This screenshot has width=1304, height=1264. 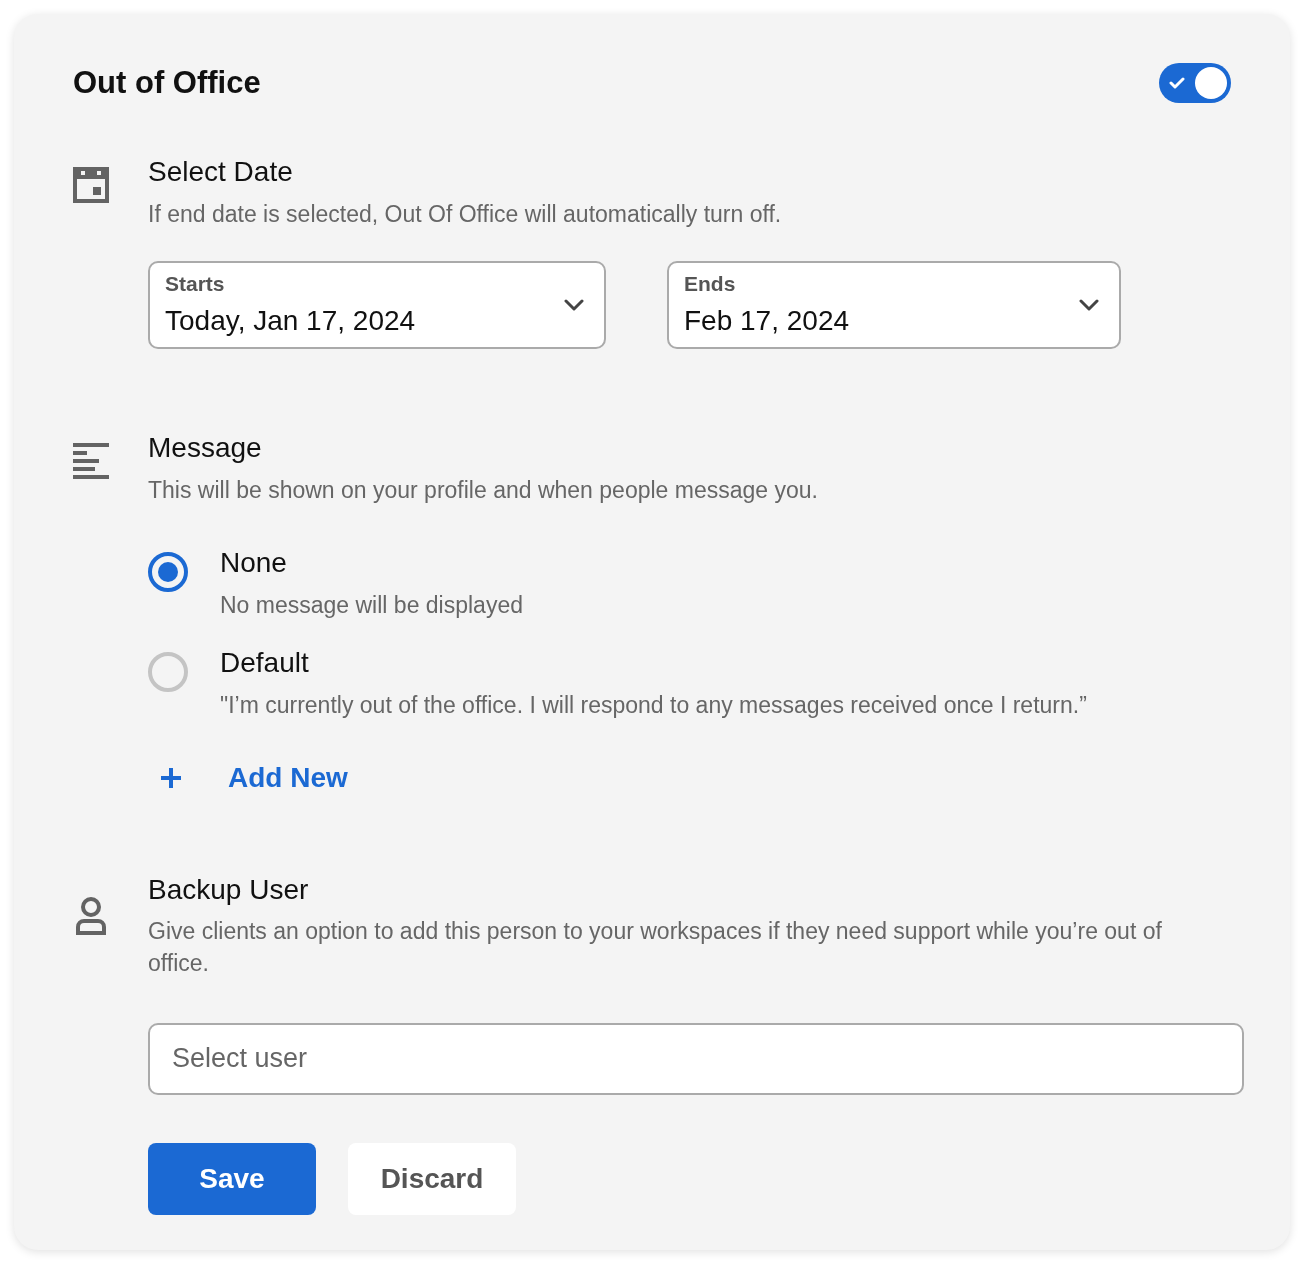 What do you see at coordinates (265, 663) in the screenshot?
I see `option-label: Default` at bounding box center [265, 663].